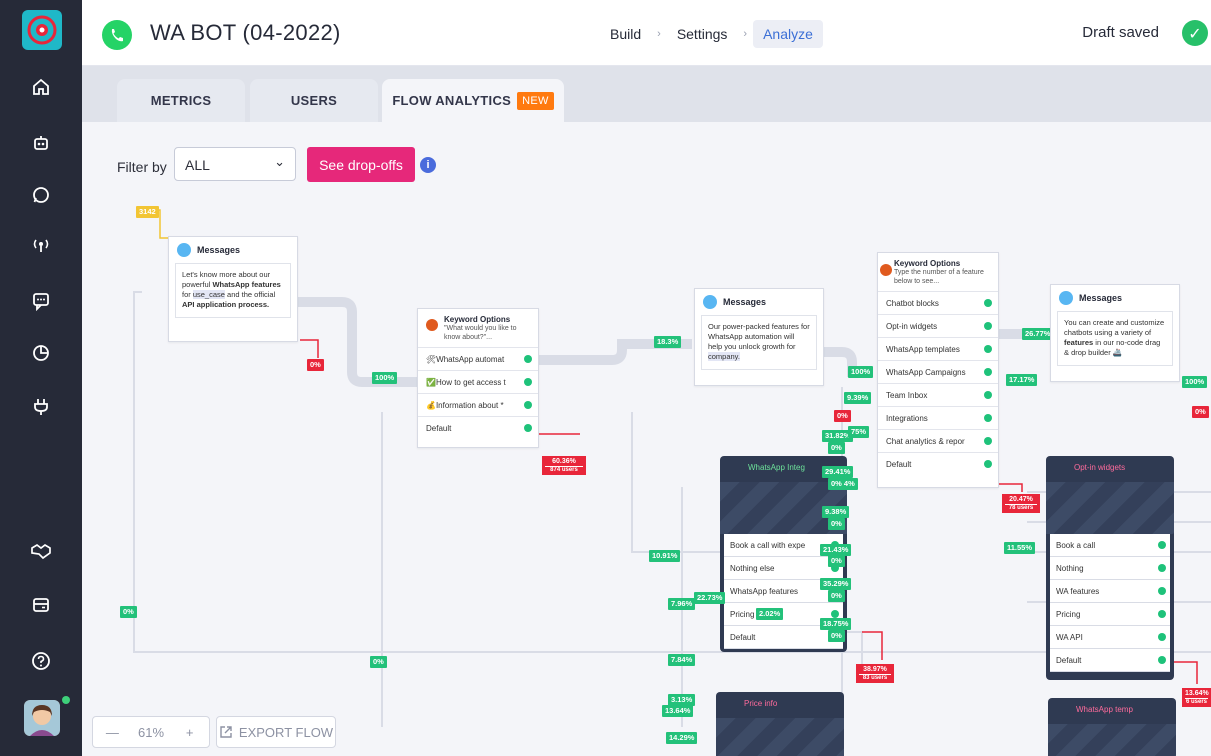 The image size is (1211, 756). I want to click on tab-flow-analytics: FLOW ANALYTICS NEW, so click(473, 100).